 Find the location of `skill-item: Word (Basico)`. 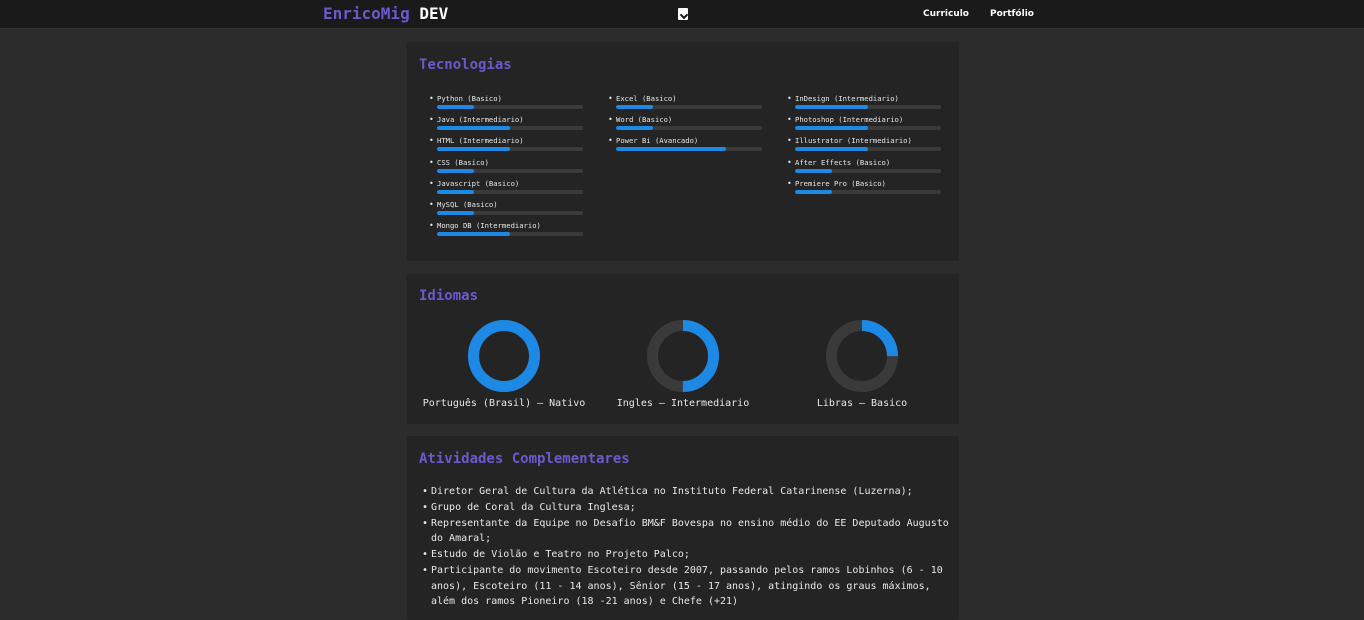

skill-item: Word (Basico) is located at coordinates (683, 125).